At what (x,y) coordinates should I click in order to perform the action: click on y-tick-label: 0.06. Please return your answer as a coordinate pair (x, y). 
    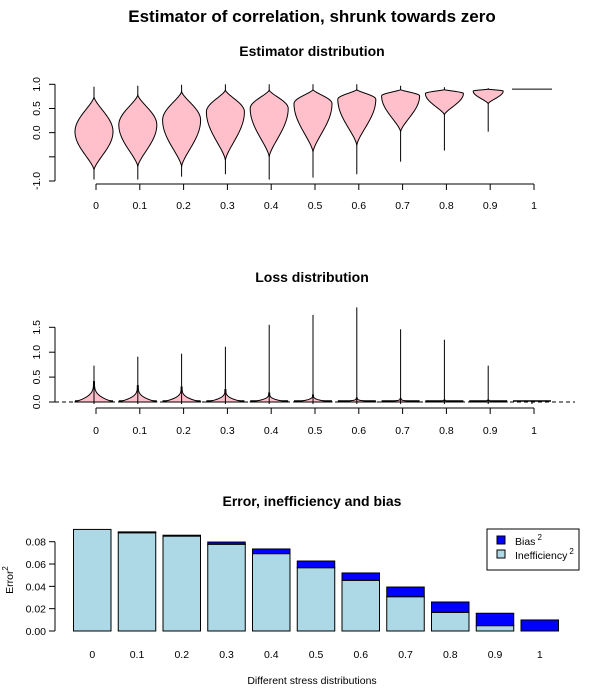
    Looking at the image, I should click on (36, 565).